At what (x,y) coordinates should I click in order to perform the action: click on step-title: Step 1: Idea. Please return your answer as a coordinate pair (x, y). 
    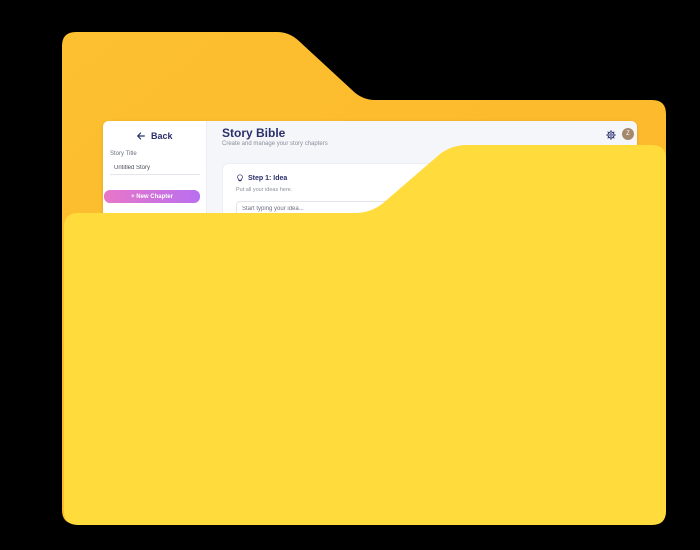
    Looking at the image, I should click on (261, 178).